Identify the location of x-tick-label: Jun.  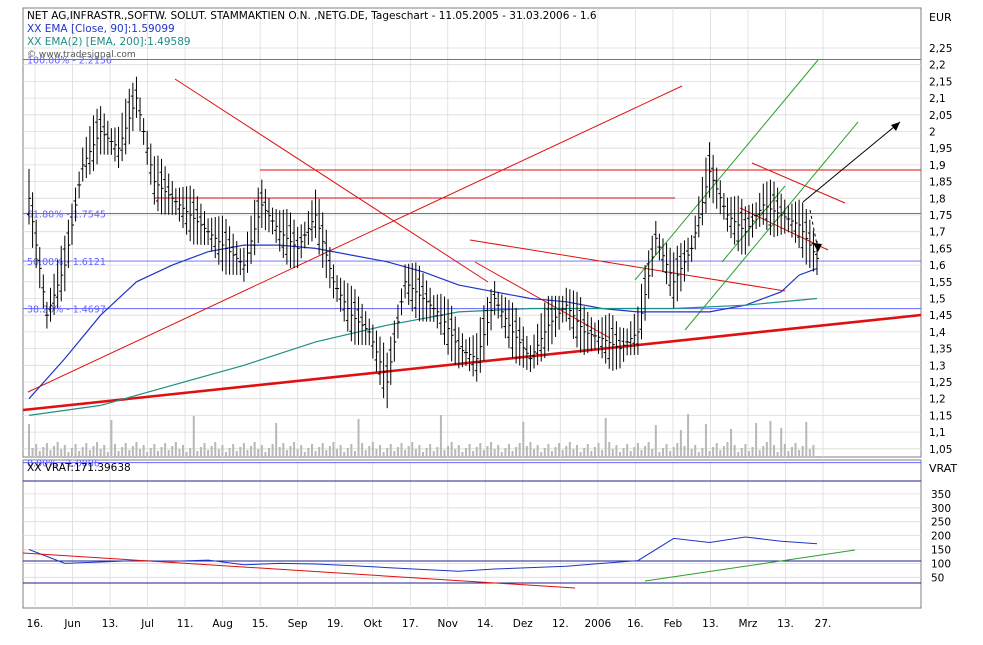
(71, 624).